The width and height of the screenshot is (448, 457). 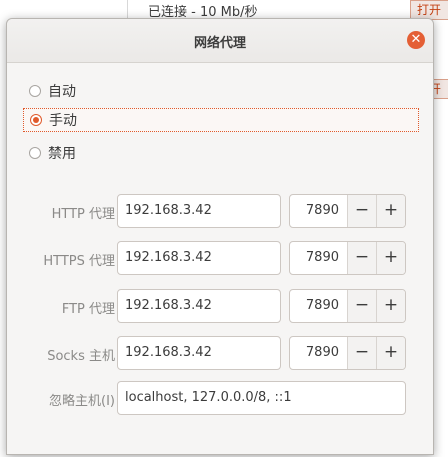 I want to click on socks-host-label: Socks 主机, so click(x=81, y=356).